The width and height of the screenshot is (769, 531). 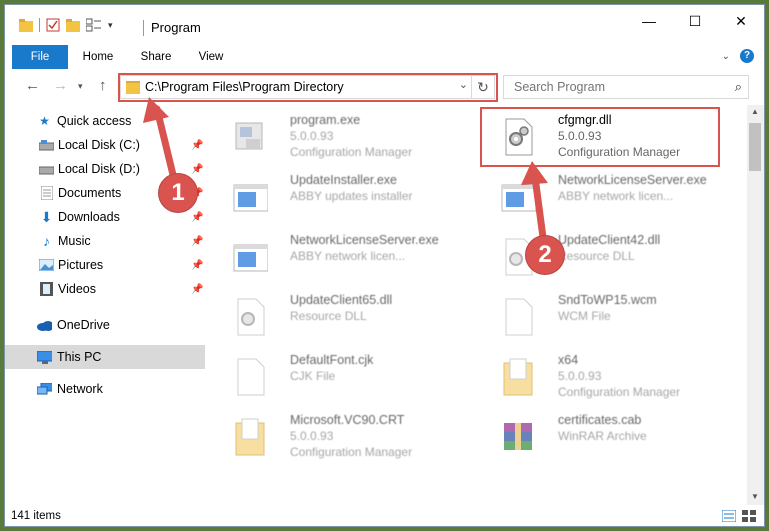 I want to click on new-folder-icon, so click(x=73, y=25).